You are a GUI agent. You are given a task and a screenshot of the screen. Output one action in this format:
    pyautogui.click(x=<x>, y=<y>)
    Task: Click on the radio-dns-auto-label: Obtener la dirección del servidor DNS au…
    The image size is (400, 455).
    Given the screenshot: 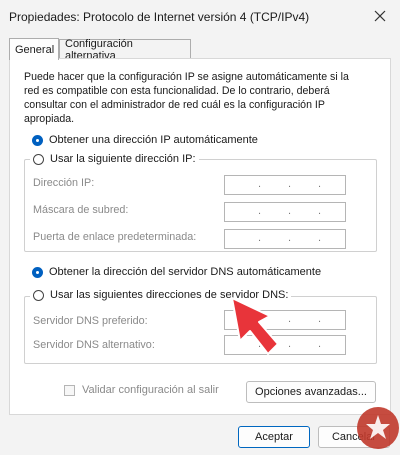 What is the action you would take?
    pyautogui.click(x=185, y=272)
    